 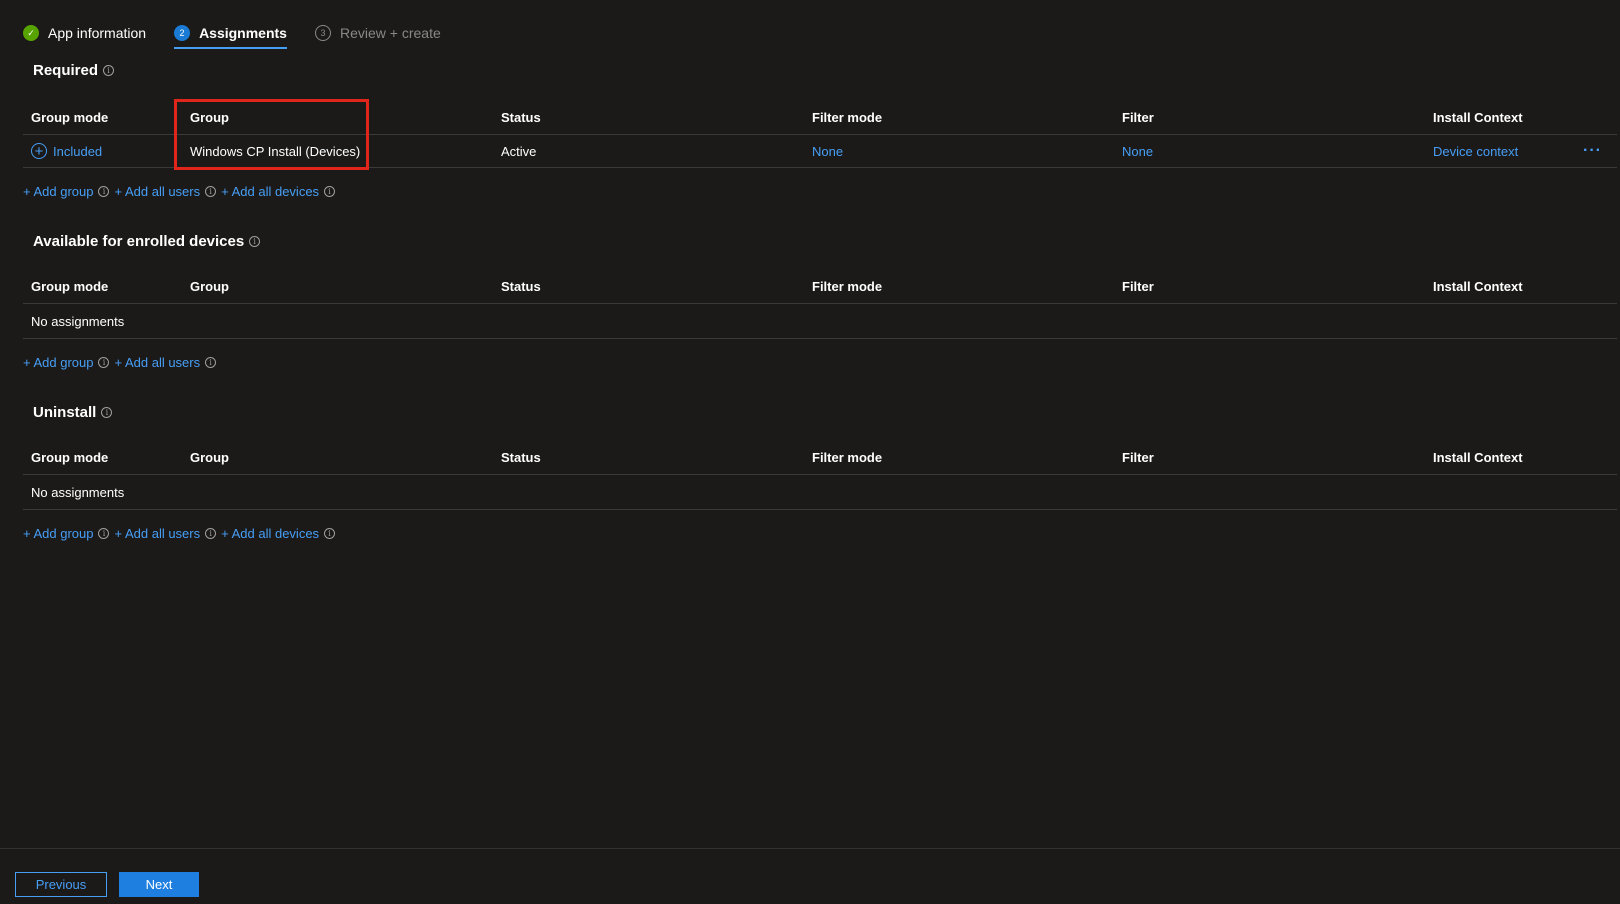 What do you see at coordinates (39, 151) in the screenshot?
I see `add-circle-icon: +` at bounding box center [39, 151].